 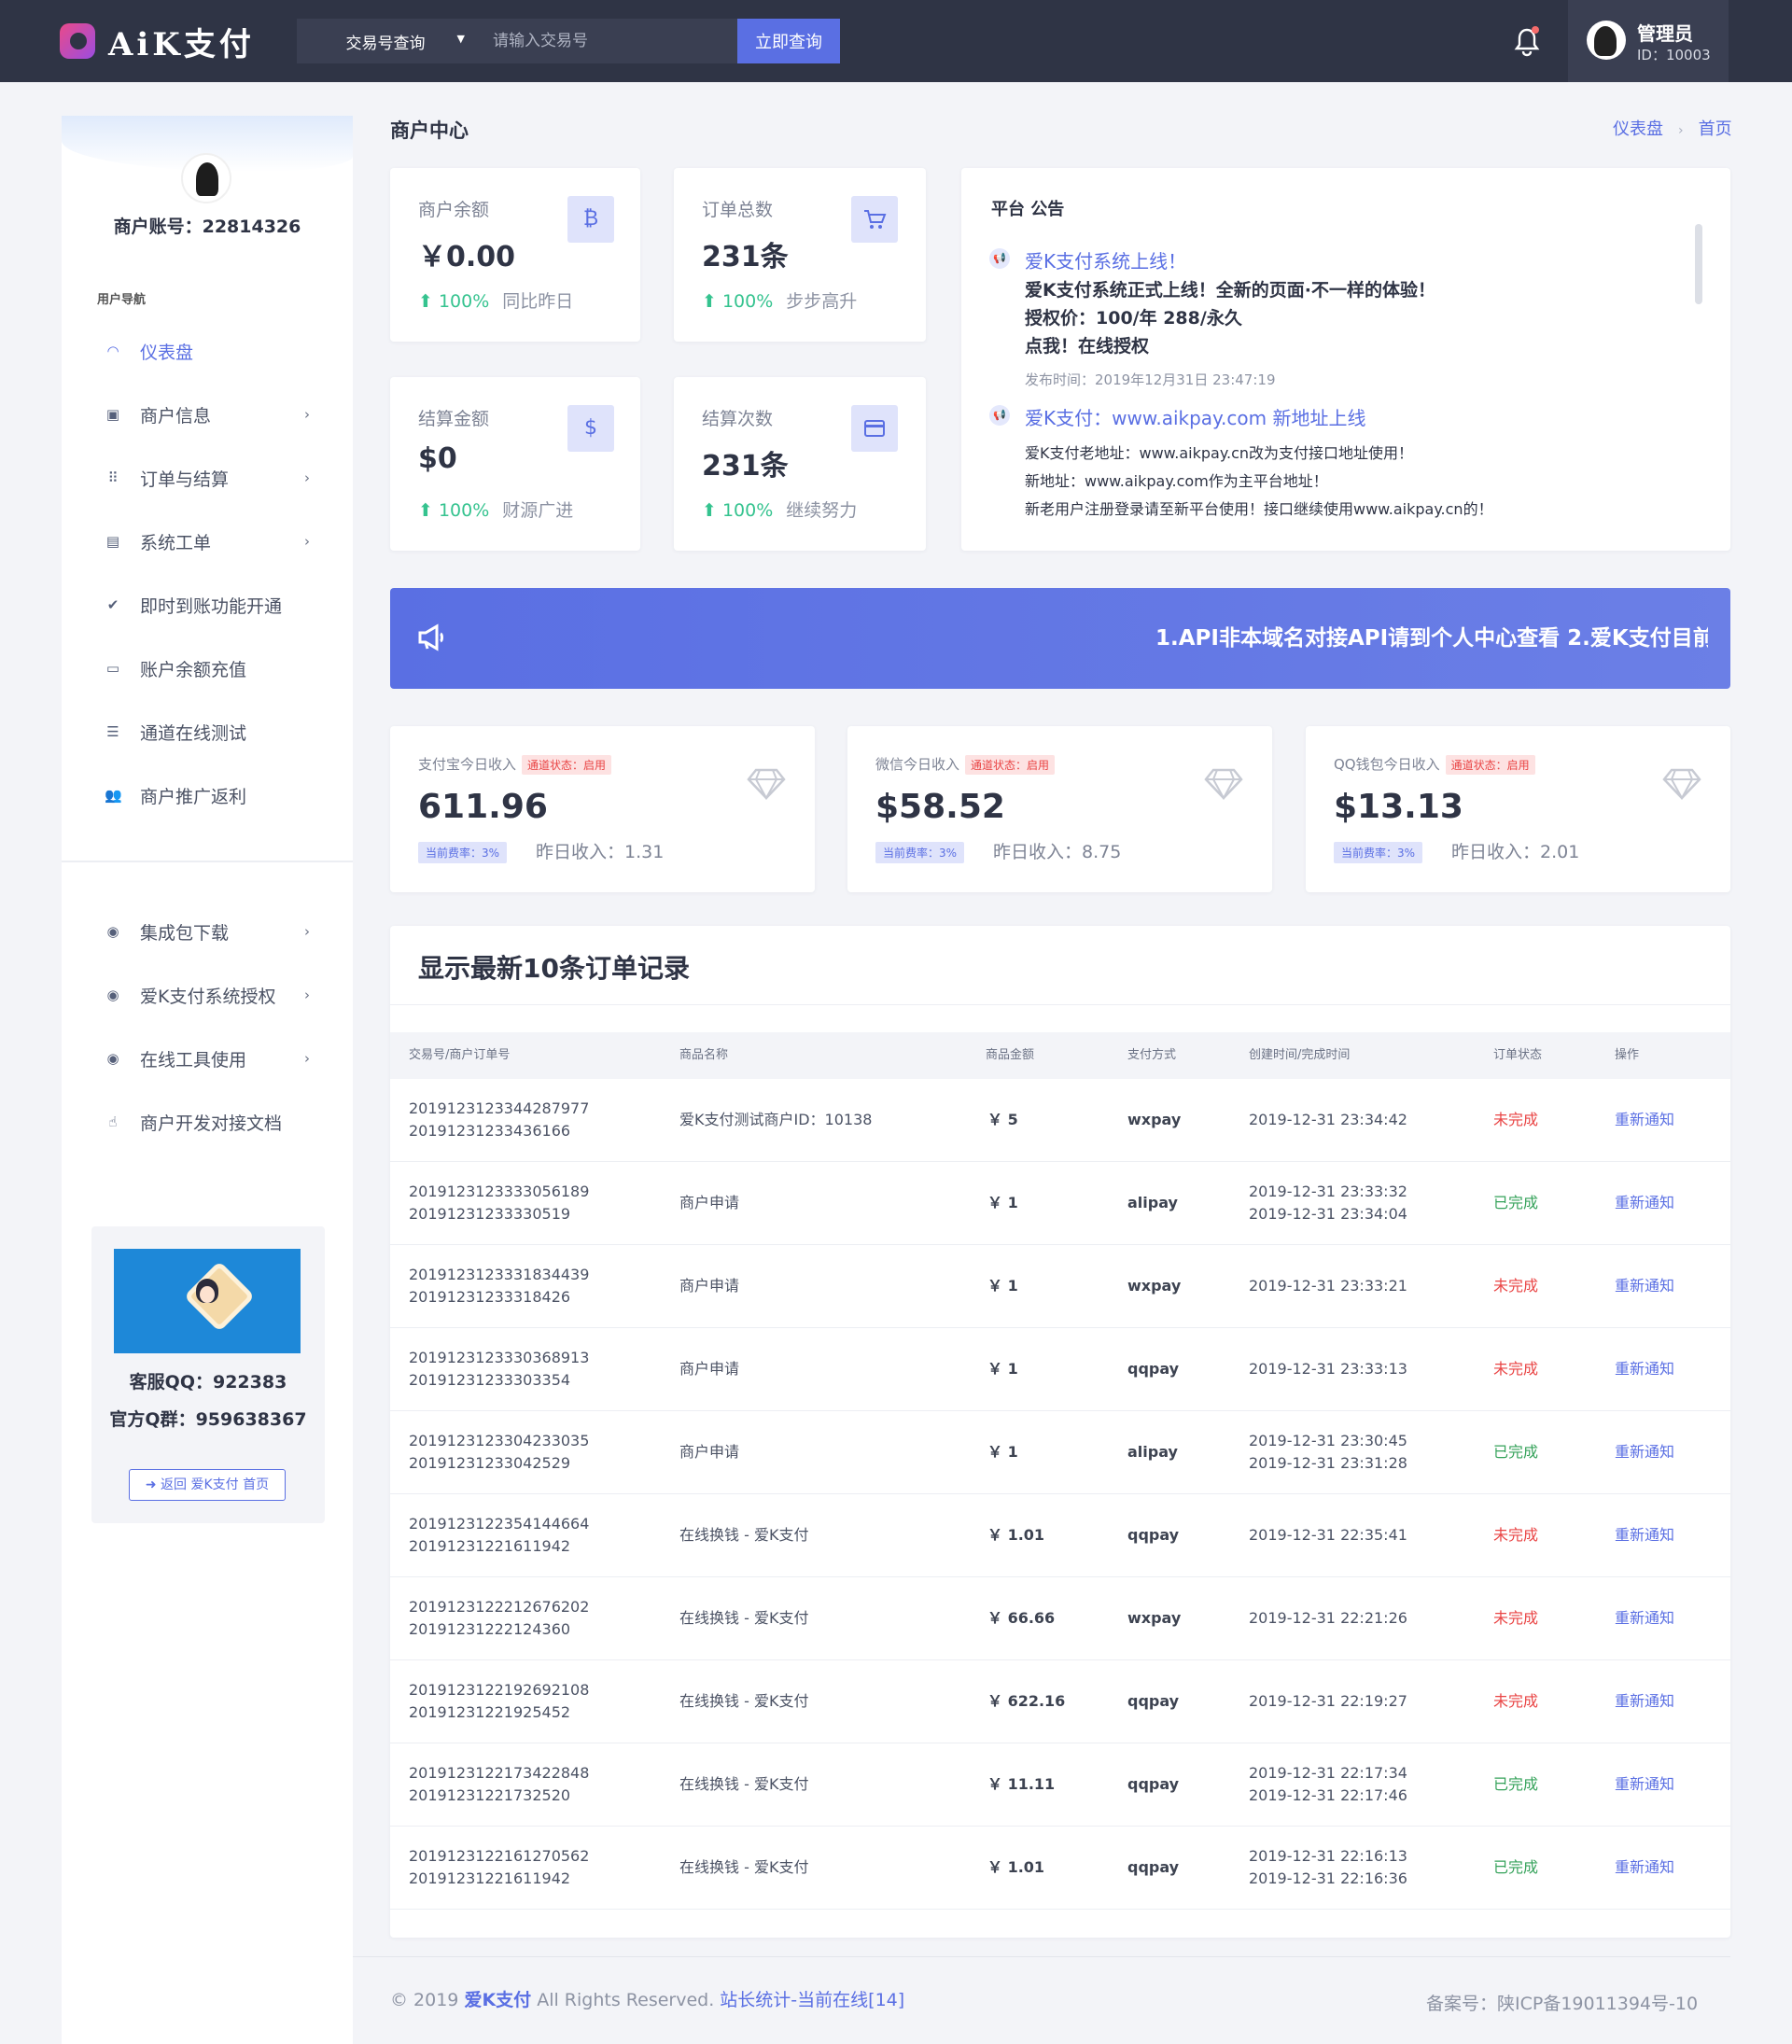 What do you see at coordinates (601, 41) in the screenshot?
I see `search-input` at bounding box center [601, 41].